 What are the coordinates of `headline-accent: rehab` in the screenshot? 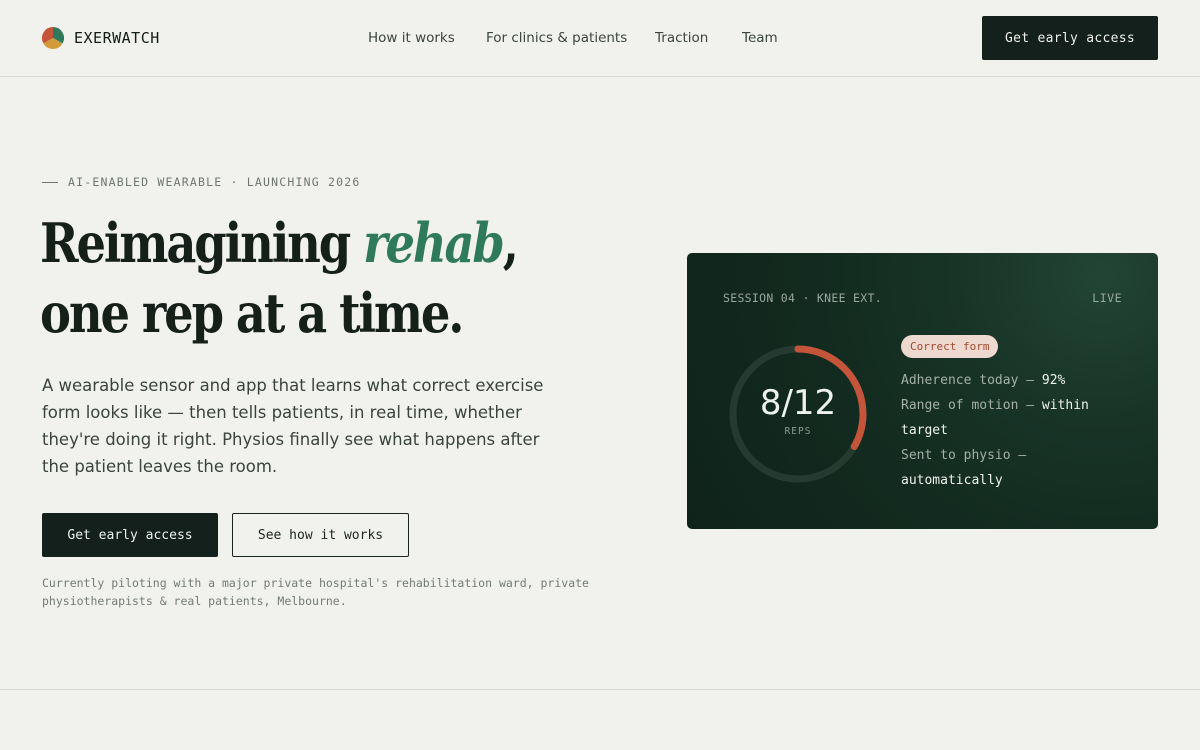 It's located at (434, 243).